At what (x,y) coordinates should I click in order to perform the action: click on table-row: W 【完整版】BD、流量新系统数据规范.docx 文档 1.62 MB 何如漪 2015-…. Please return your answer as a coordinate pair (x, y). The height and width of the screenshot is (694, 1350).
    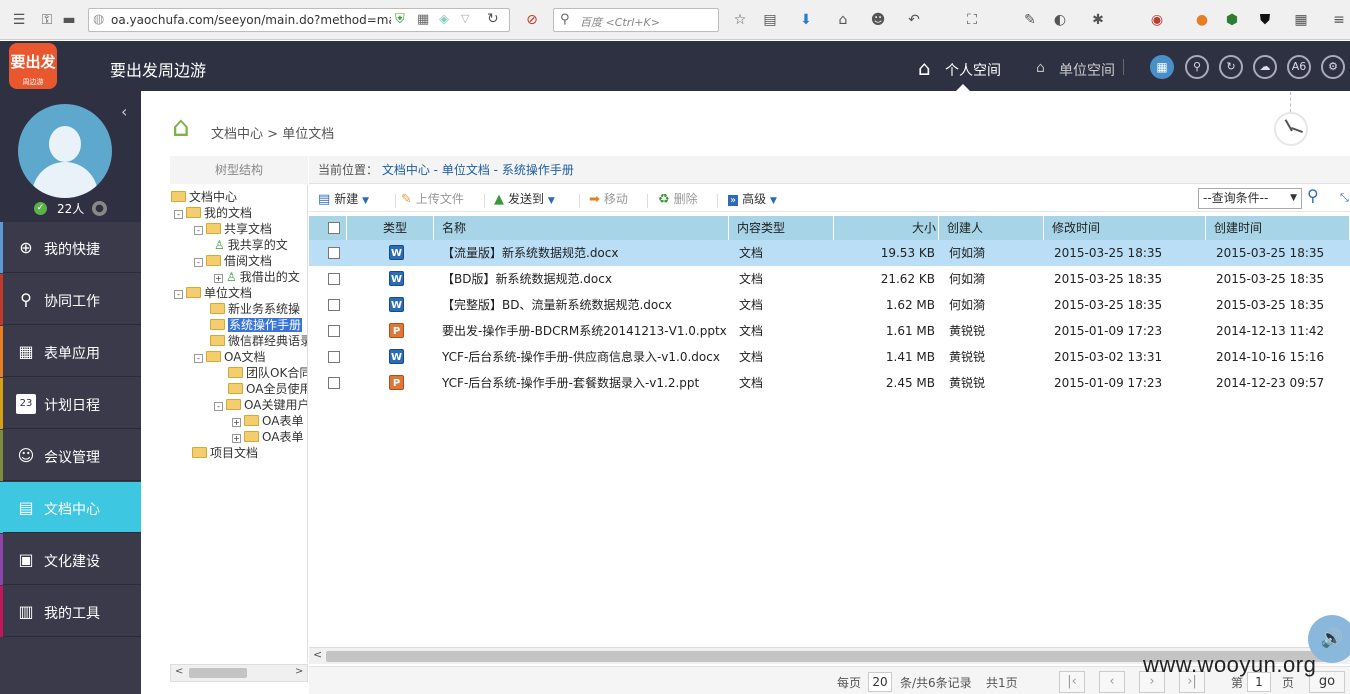
    Looking at the image, I should click on (829, 305).